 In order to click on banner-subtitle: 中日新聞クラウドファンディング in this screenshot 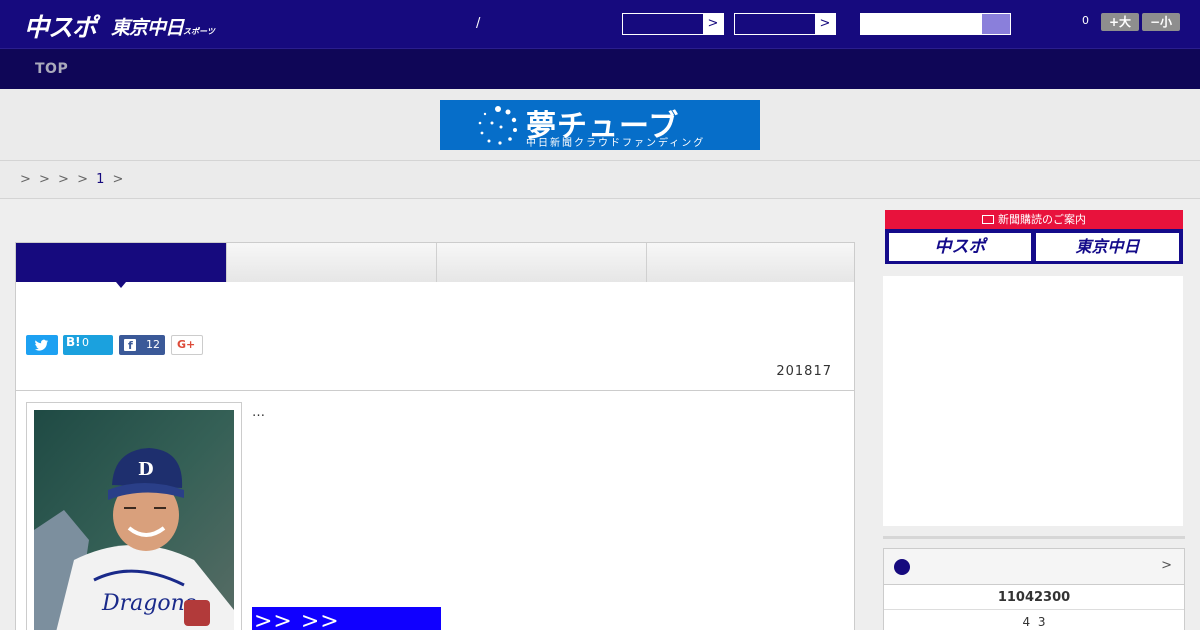, I will do `click(616, 143)`.